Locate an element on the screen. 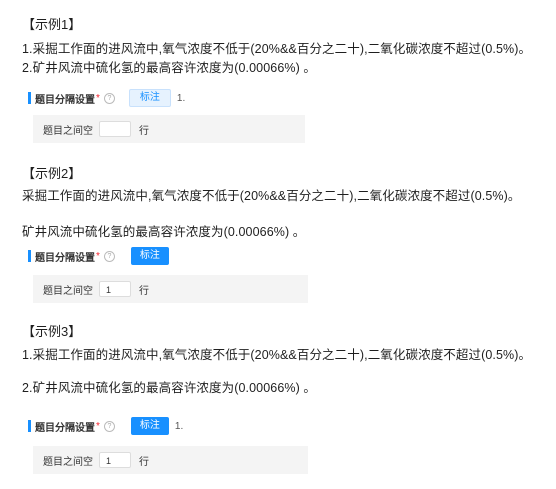 This screenshot has height=489, width=556. example-3-line-2: 2.矿井风流中硫化氢的最高容许浓度为(0.00066%) 。 is located at coordinates (169, 388).